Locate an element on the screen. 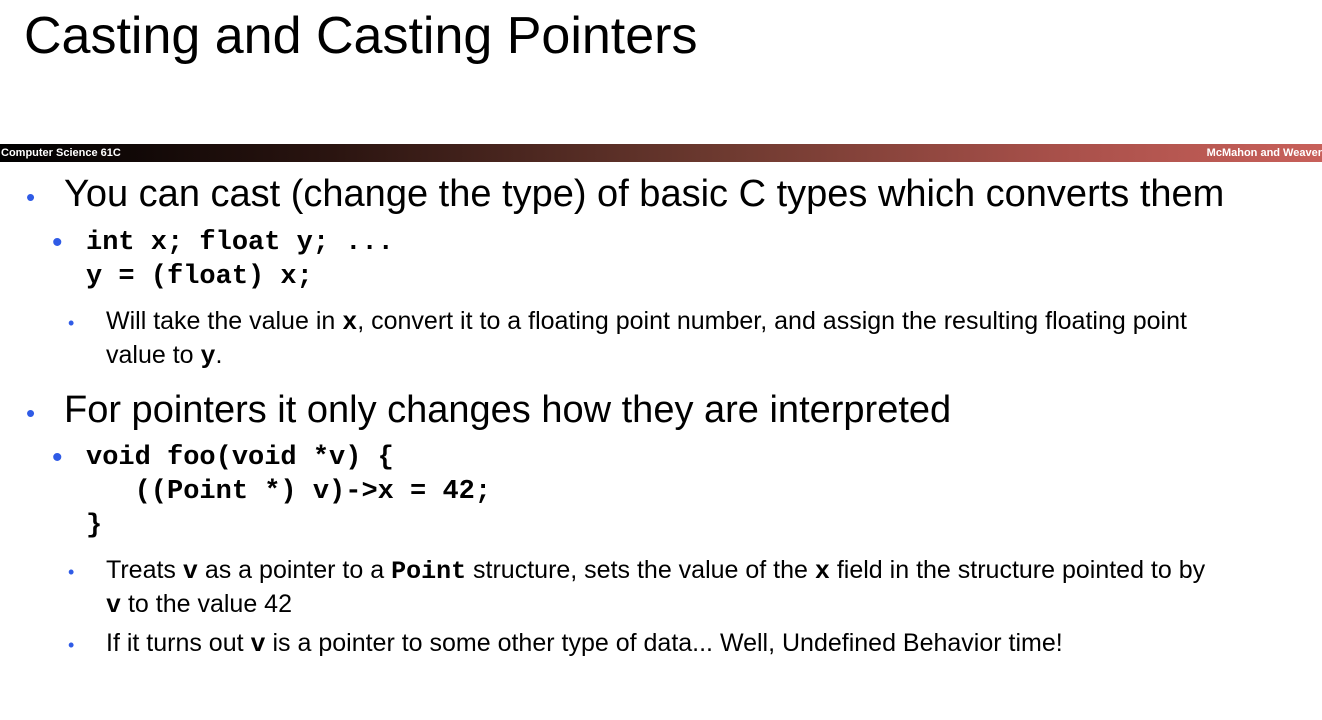  code-line: void foo(void *v) { is located at coordinates (240, 458).